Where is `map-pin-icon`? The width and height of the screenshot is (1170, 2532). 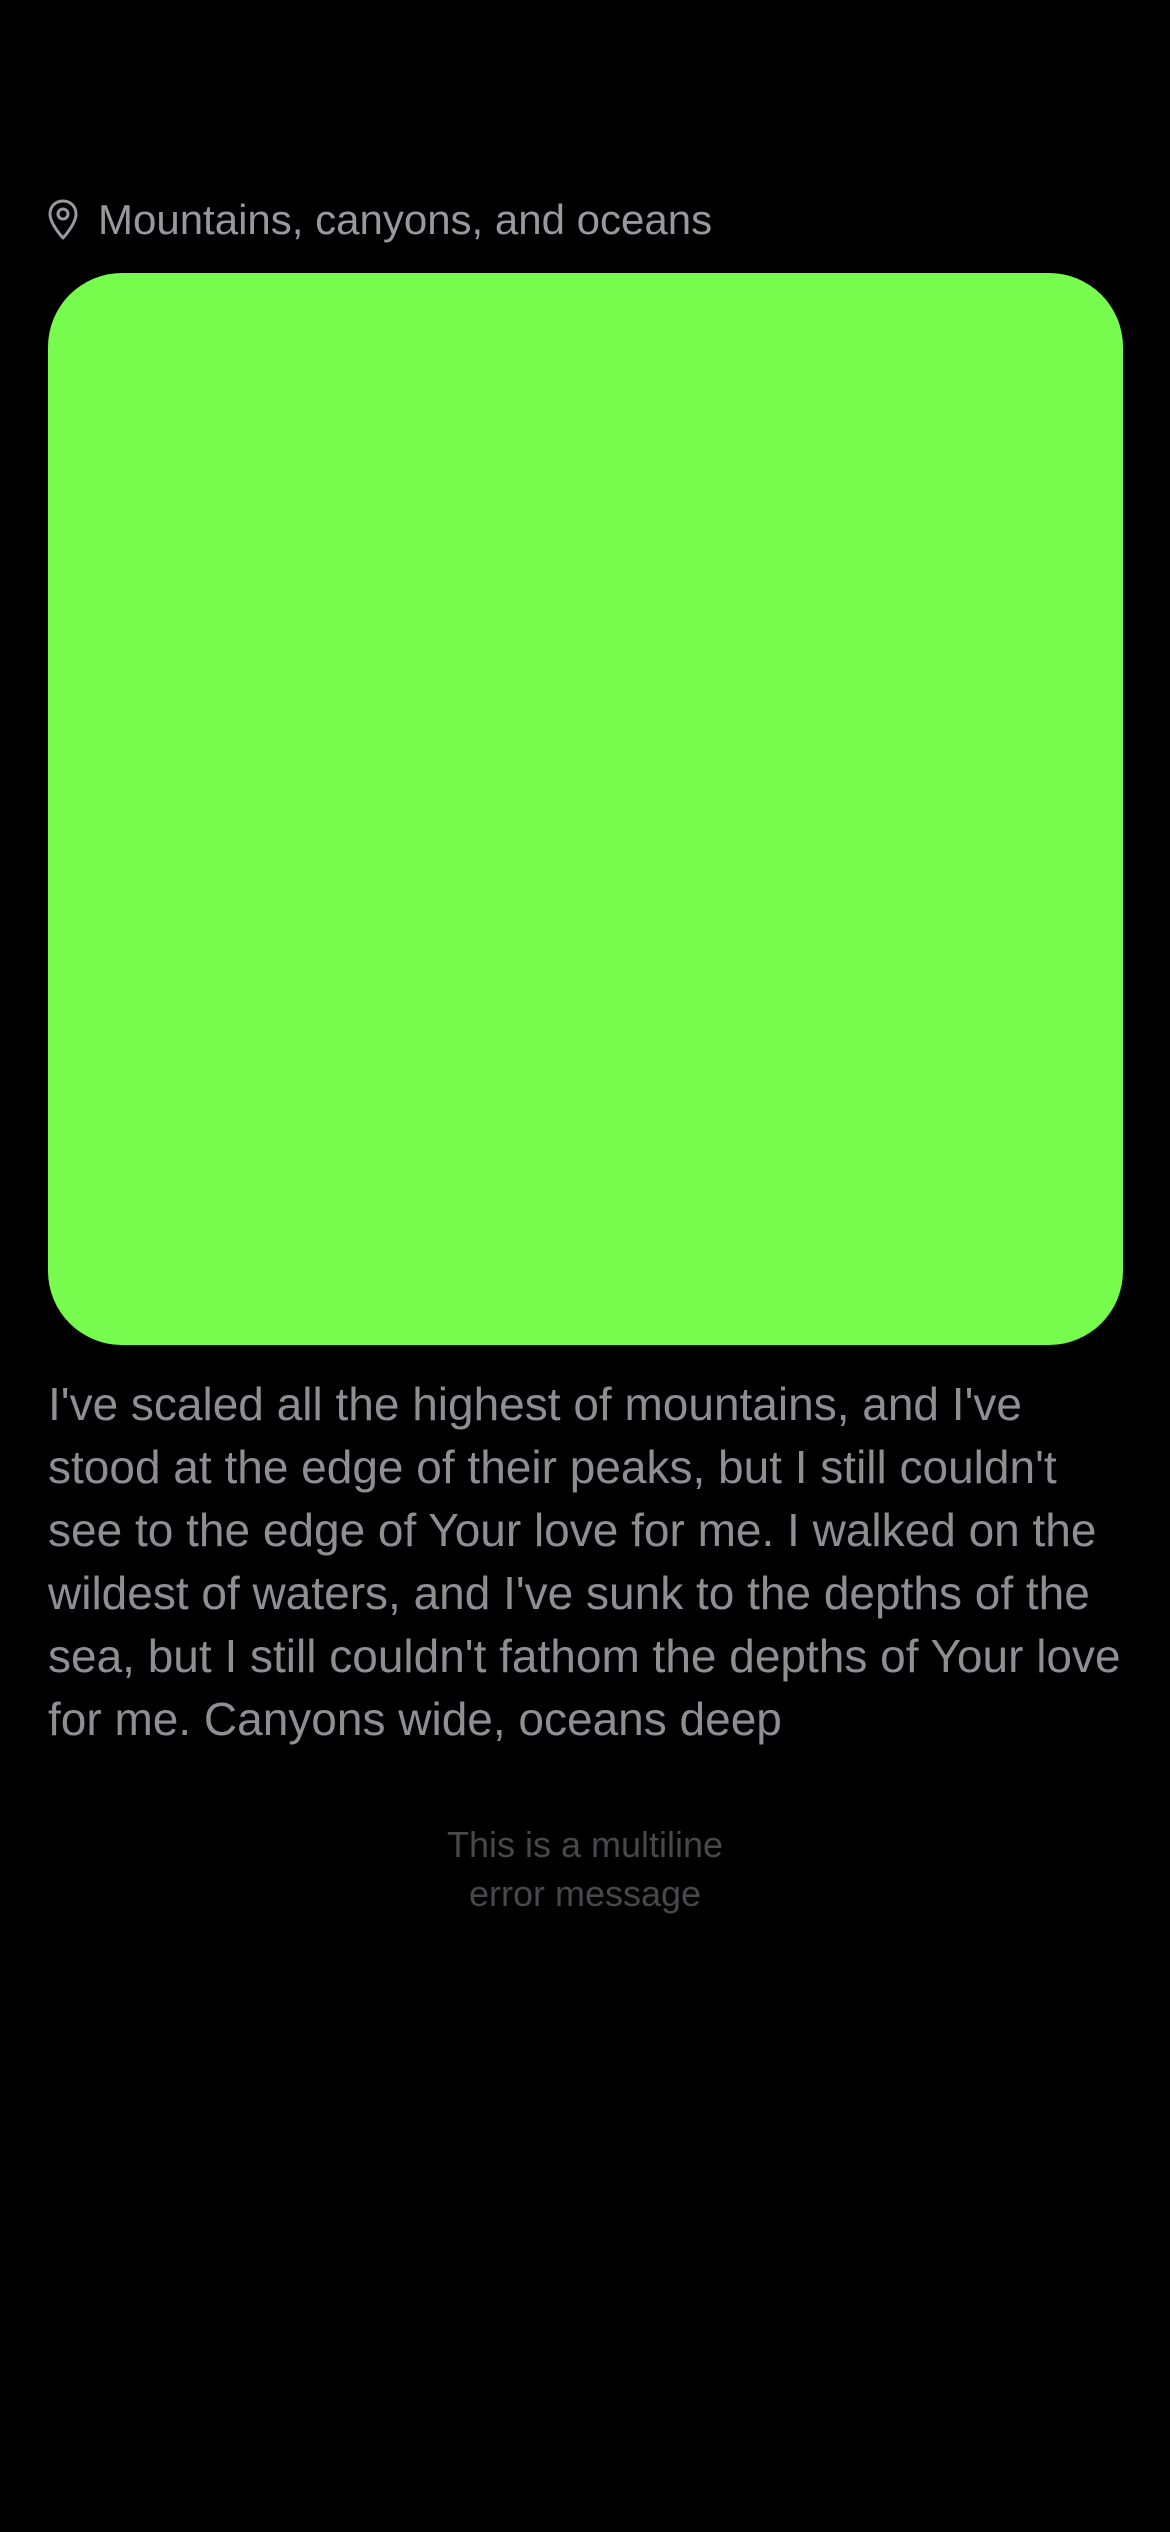
map-pin-icon is located at coordinates (63, 220).